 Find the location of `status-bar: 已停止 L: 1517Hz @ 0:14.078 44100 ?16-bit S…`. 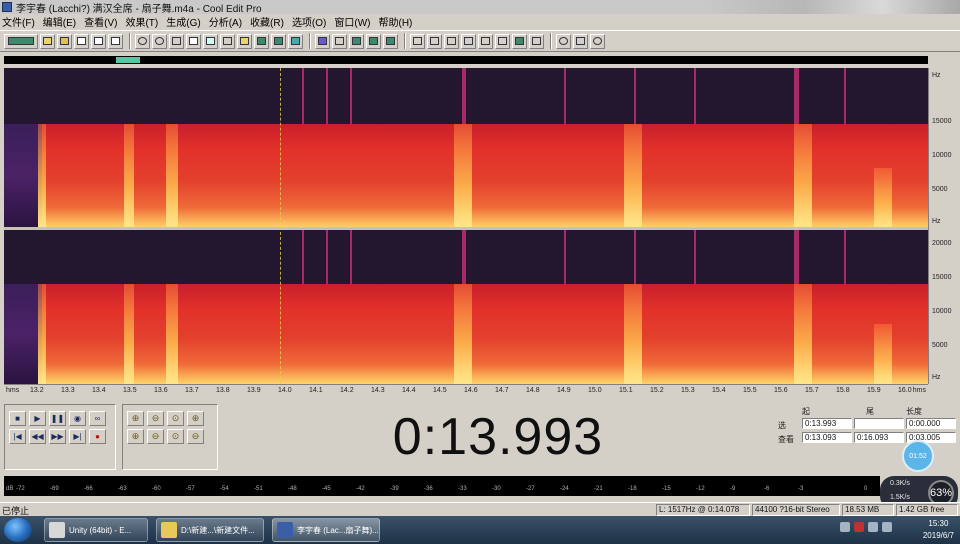

status-bar: 已停止 L: 1517Hz @ 0:14.078 44100 ?16-bit S… is located at coordinates (480, 509).